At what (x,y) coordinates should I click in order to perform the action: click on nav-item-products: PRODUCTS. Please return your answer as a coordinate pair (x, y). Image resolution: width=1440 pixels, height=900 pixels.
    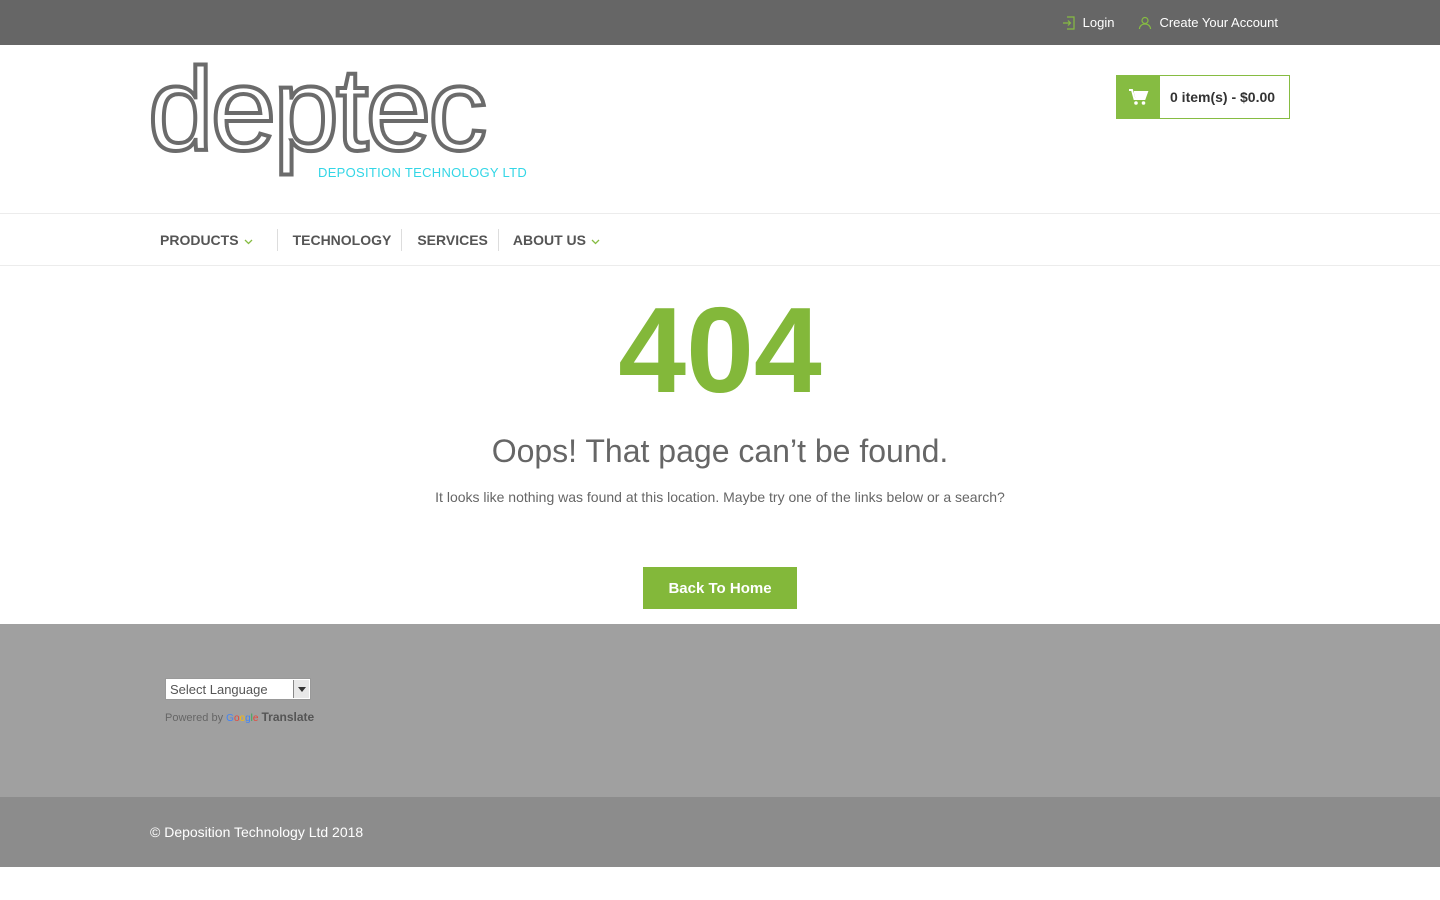
    Looking at the image, I should click on (213, 240).